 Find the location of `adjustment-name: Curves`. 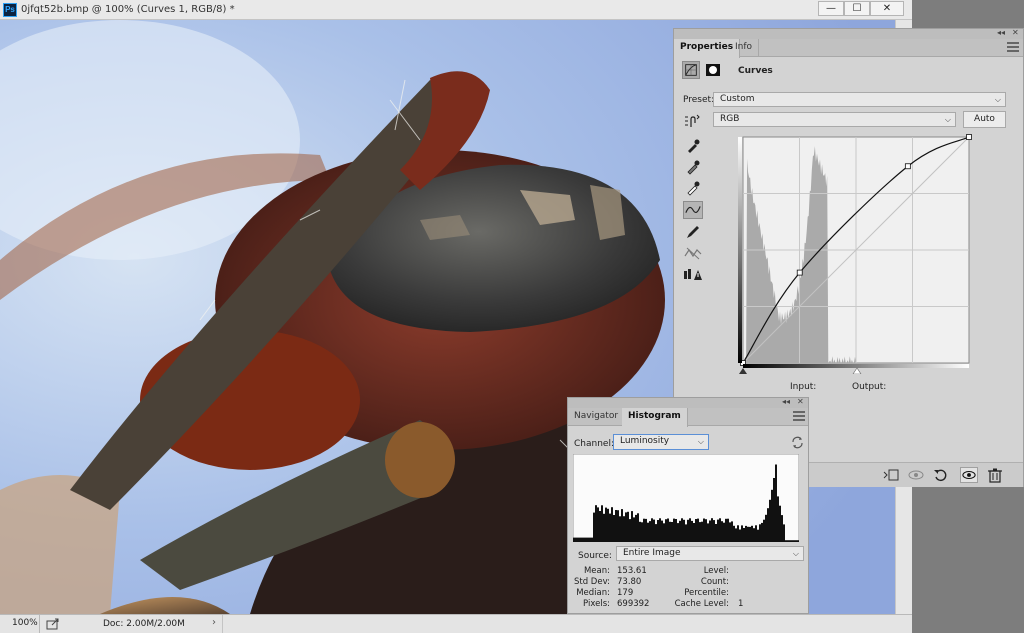

adjustment-name: Curves is located at coordinates (755, 71).